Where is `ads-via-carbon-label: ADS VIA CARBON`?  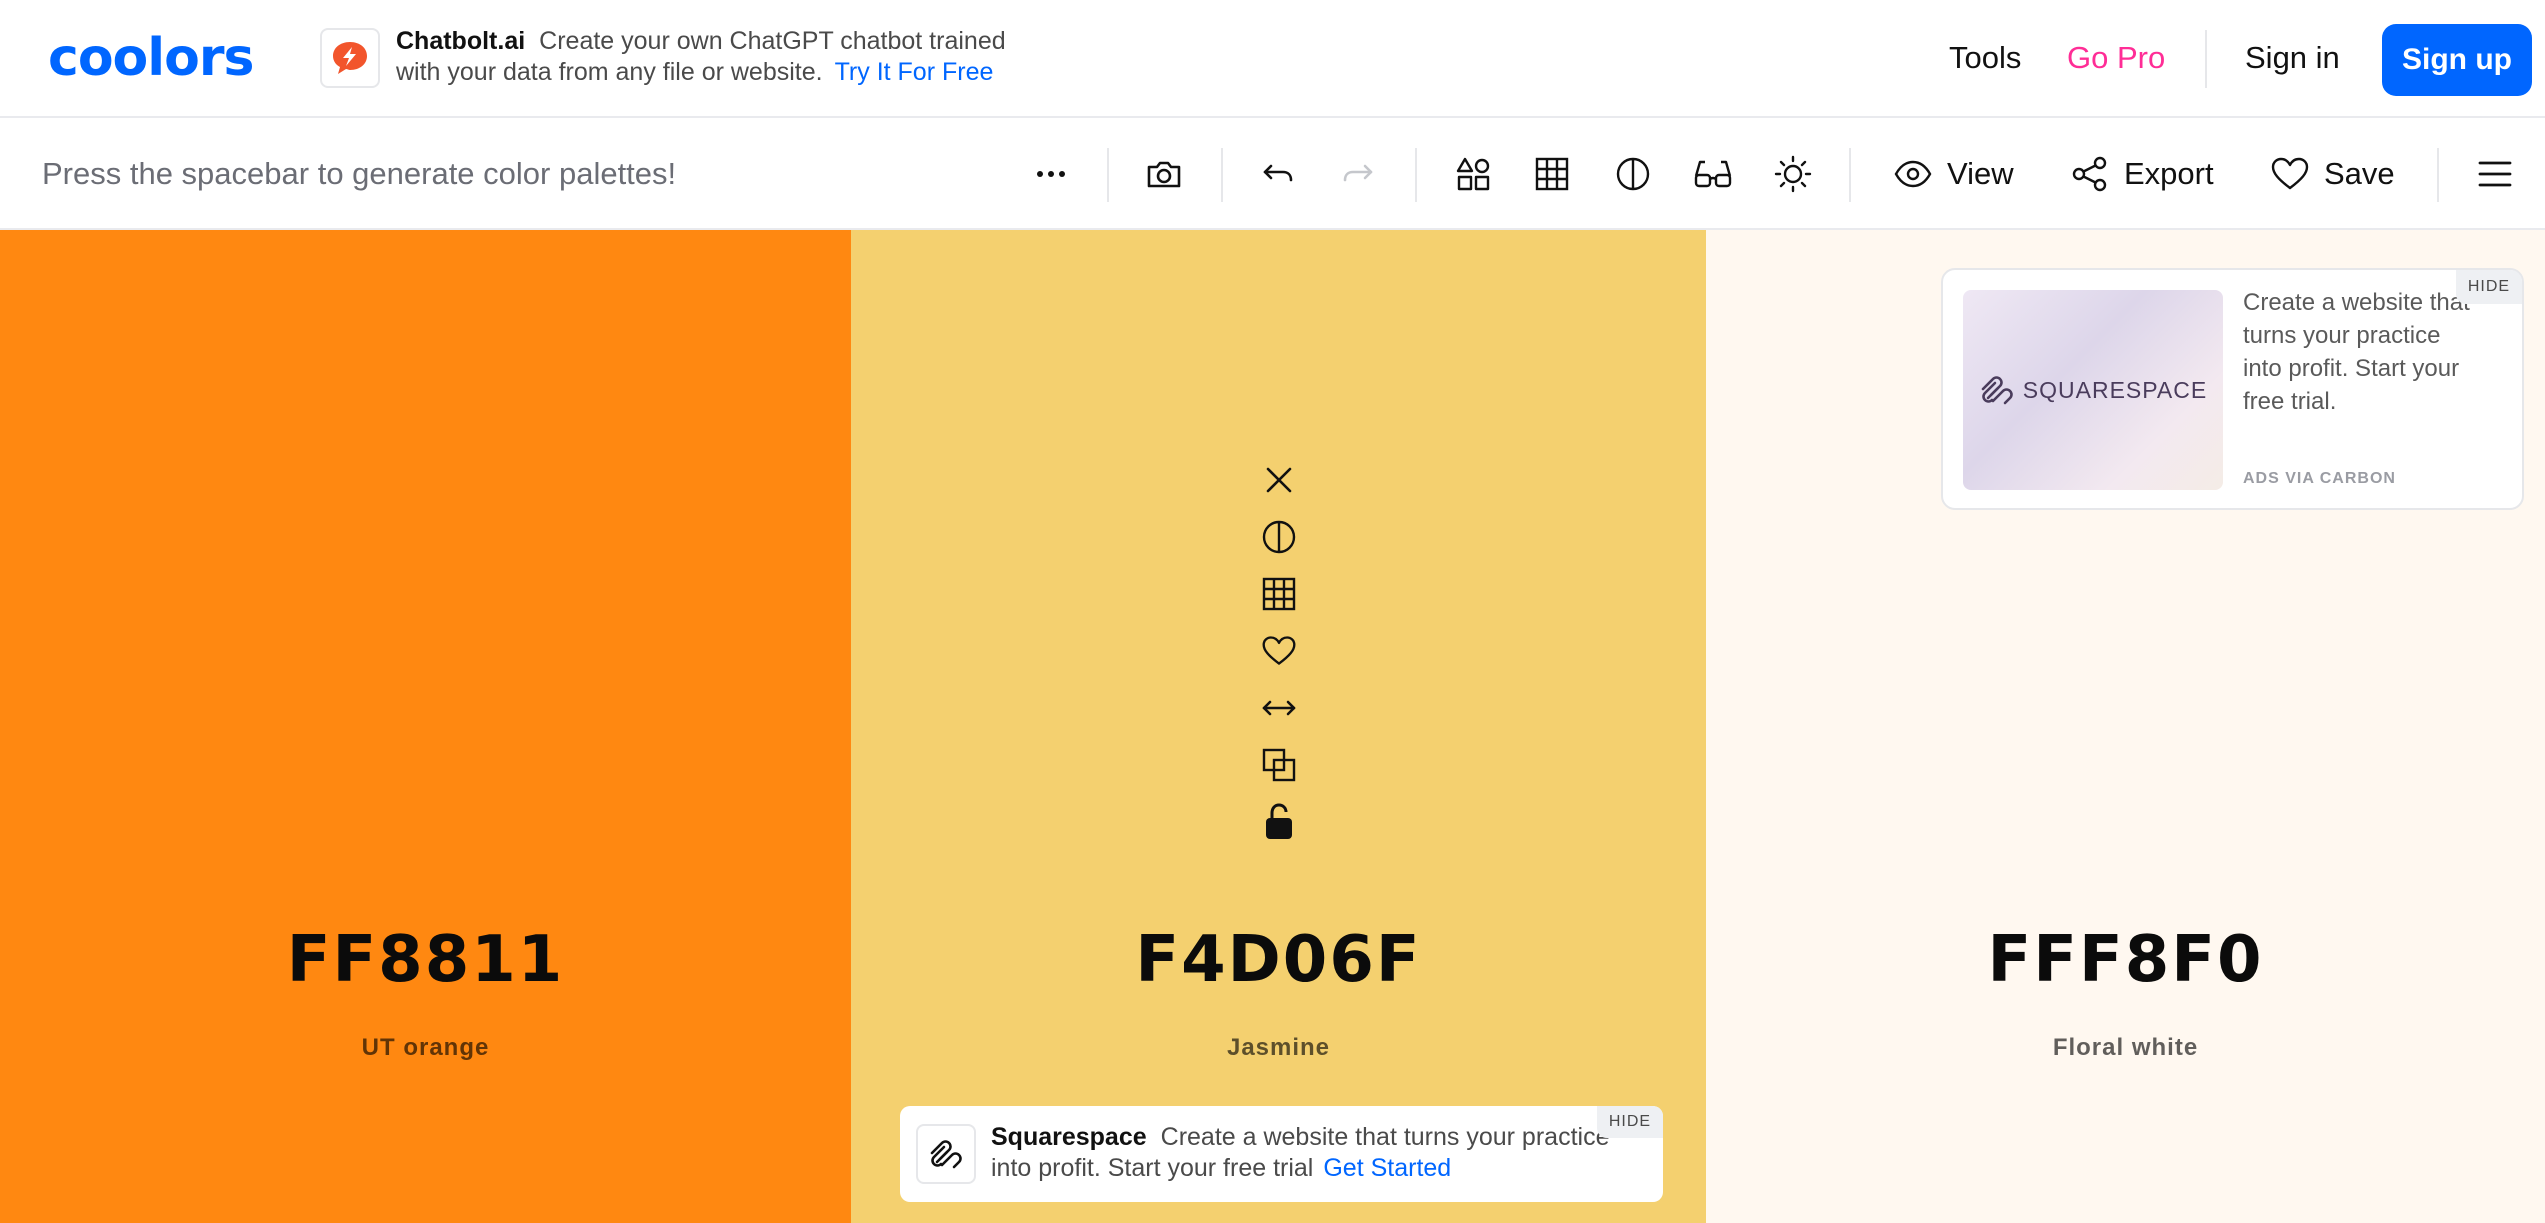 ads-via-carbon-label: ADS VIA CARBON is located at coordinates (2319, 479).